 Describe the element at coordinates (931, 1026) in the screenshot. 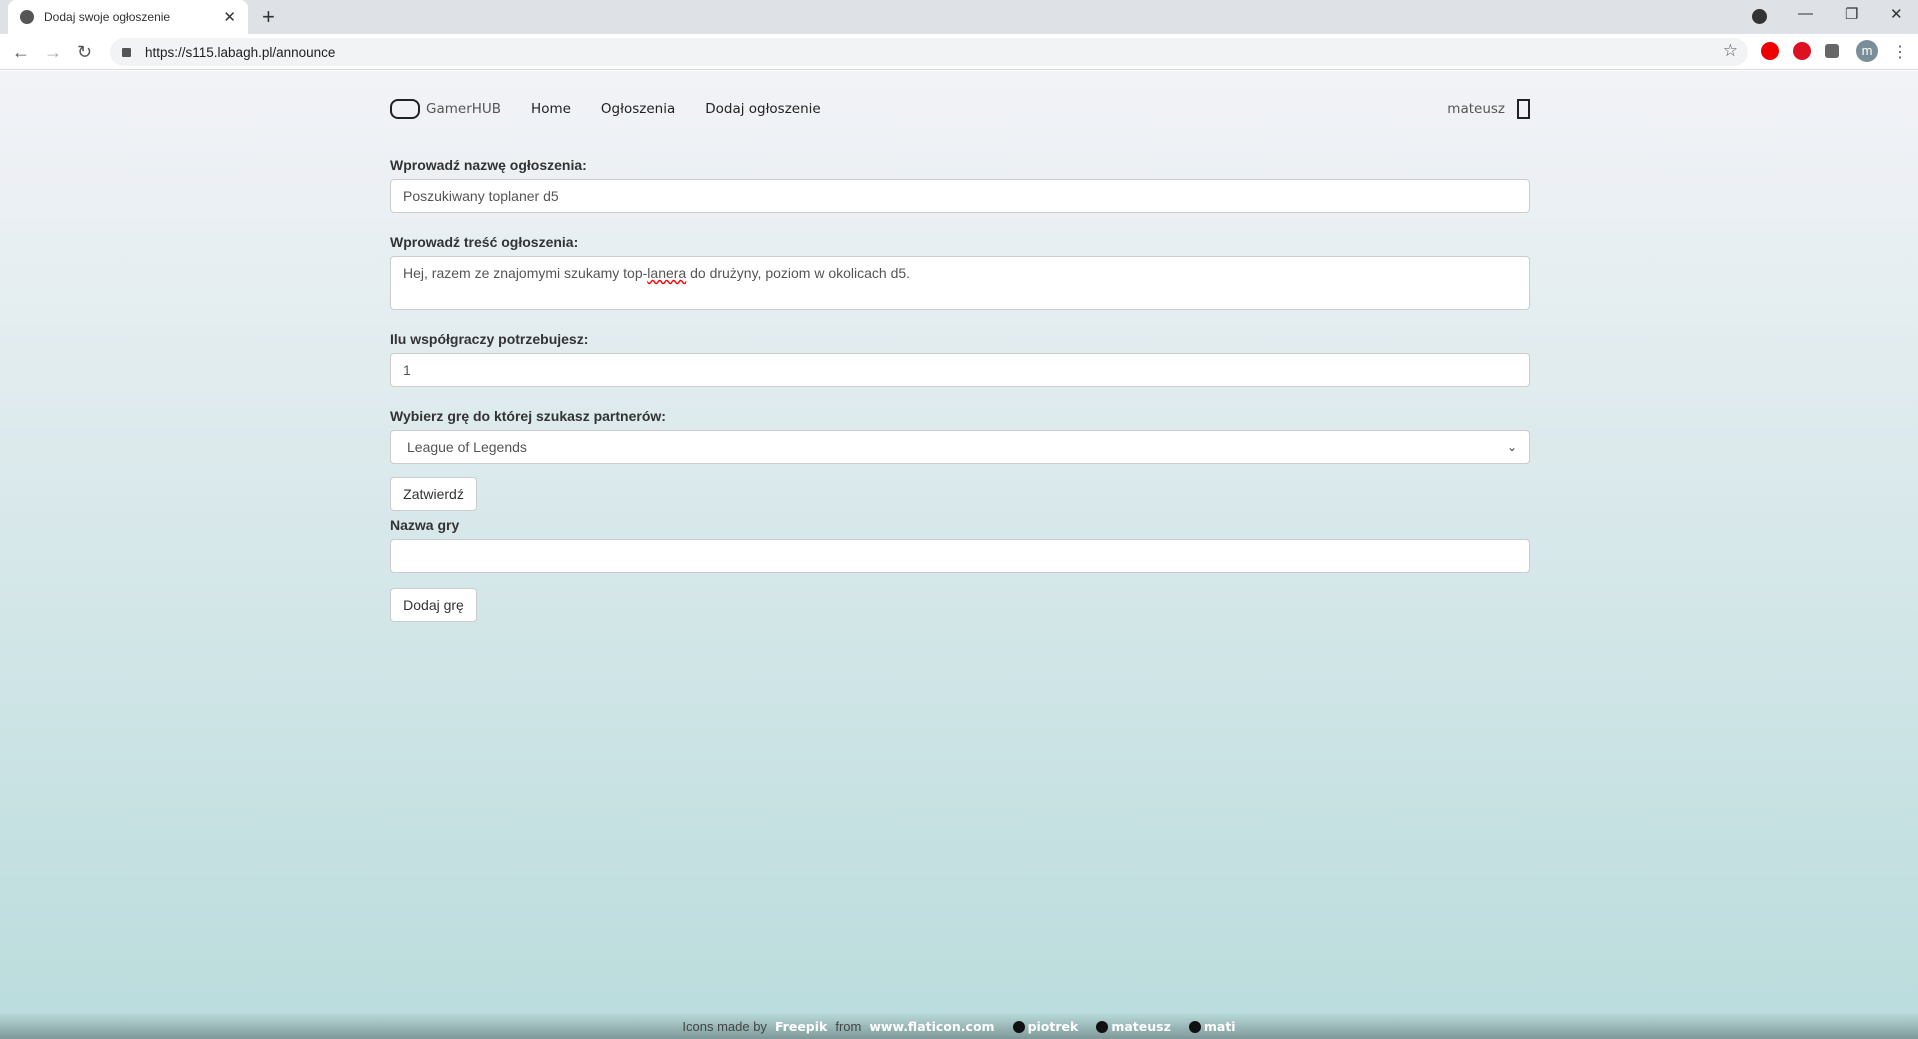

I see `flaticon-link: www.flaticon.com` at that location.